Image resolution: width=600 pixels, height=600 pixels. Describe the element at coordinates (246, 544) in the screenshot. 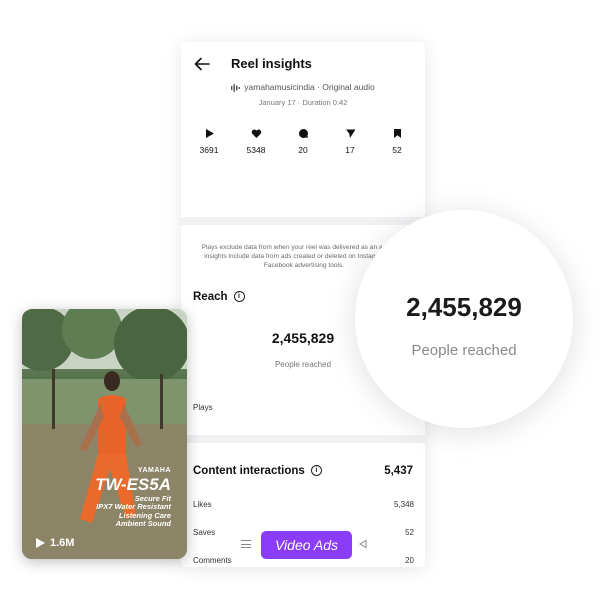

I see `menu-icon` at that location.